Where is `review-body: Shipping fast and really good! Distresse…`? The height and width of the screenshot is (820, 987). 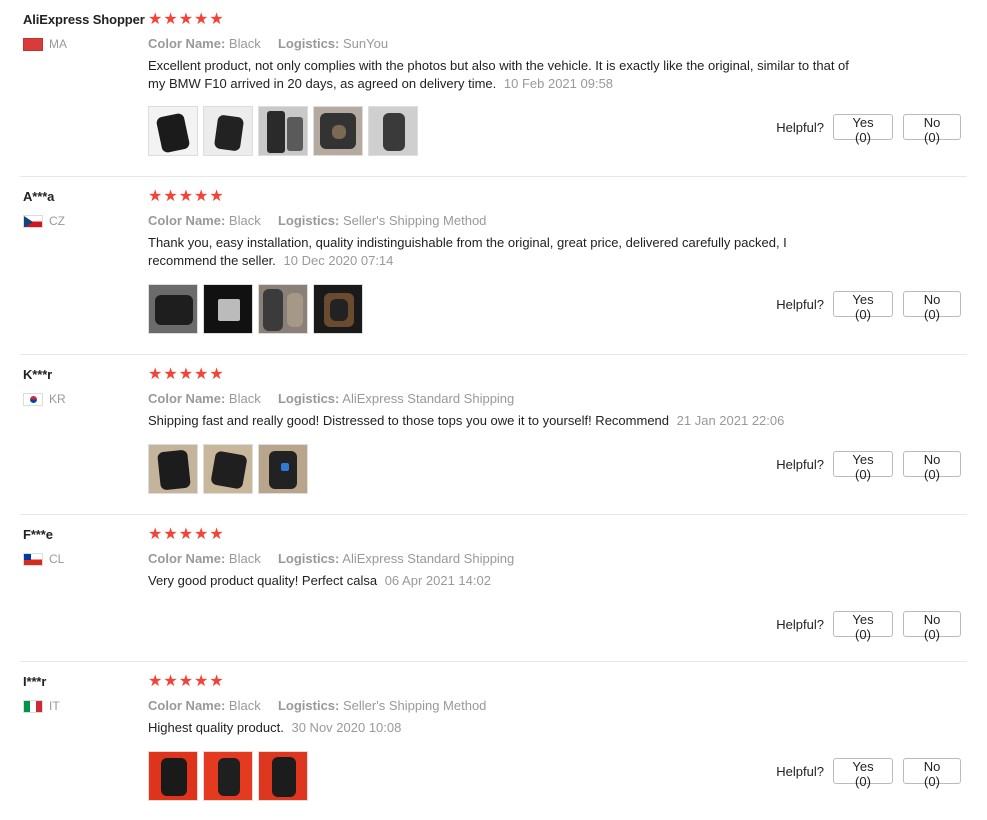 review-body: Shipping fast and really good! Distresse… is located at coordinates (409, 420).